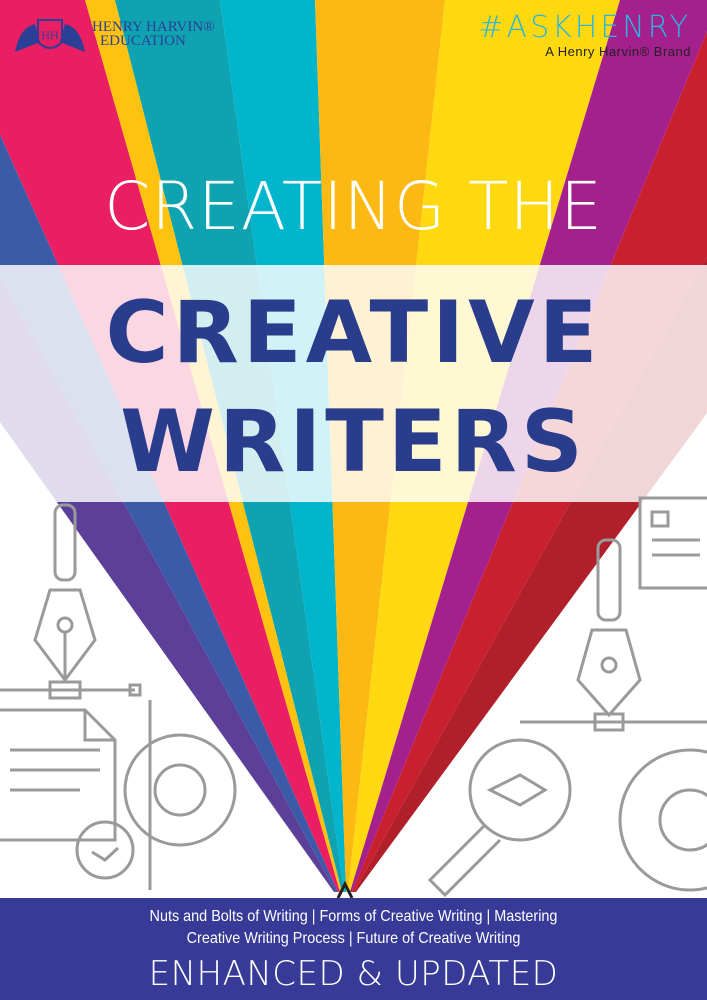 The width and height of the screenshot is (707, 1000). What do you see at coordinates (672, 543) in the screenshot?
I see `notepad-icon` at bounding box center [672, 543].